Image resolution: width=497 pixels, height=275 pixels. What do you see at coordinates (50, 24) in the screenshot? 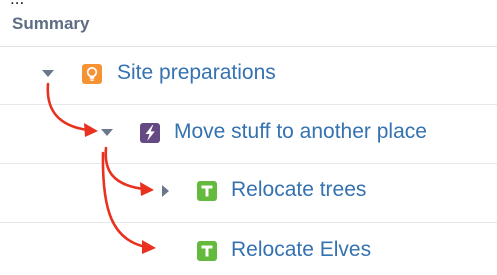
I see `summary-column-header: Summary` at bounding box center [50, 24].